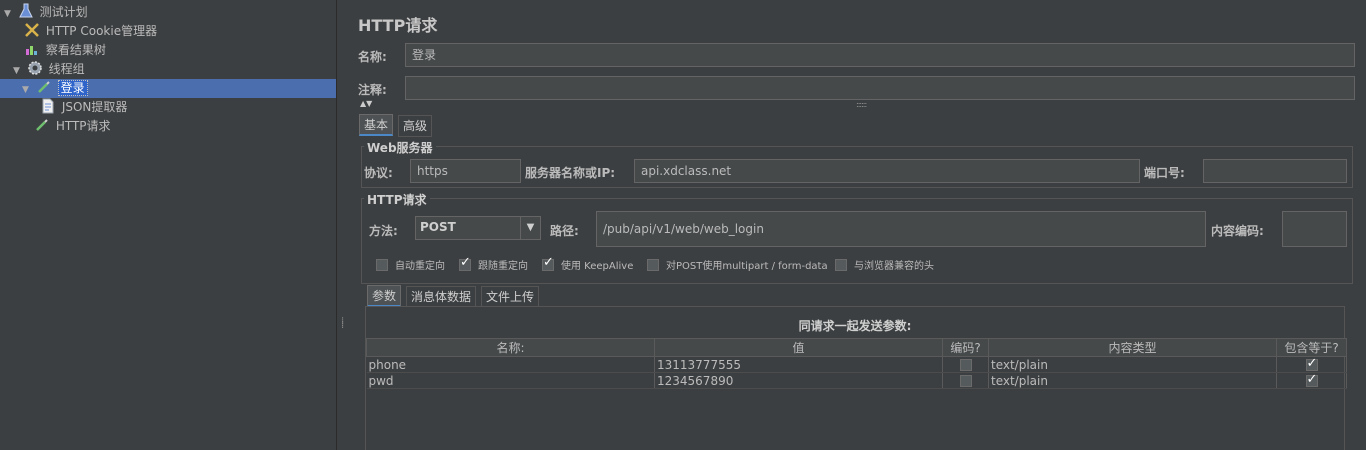 This screenshot has width=1366, height=450. What do you see at coordinates (398, 25) in the screenshot?
I see `panel-title: HTTP请求` at bounding box center [398, 25].